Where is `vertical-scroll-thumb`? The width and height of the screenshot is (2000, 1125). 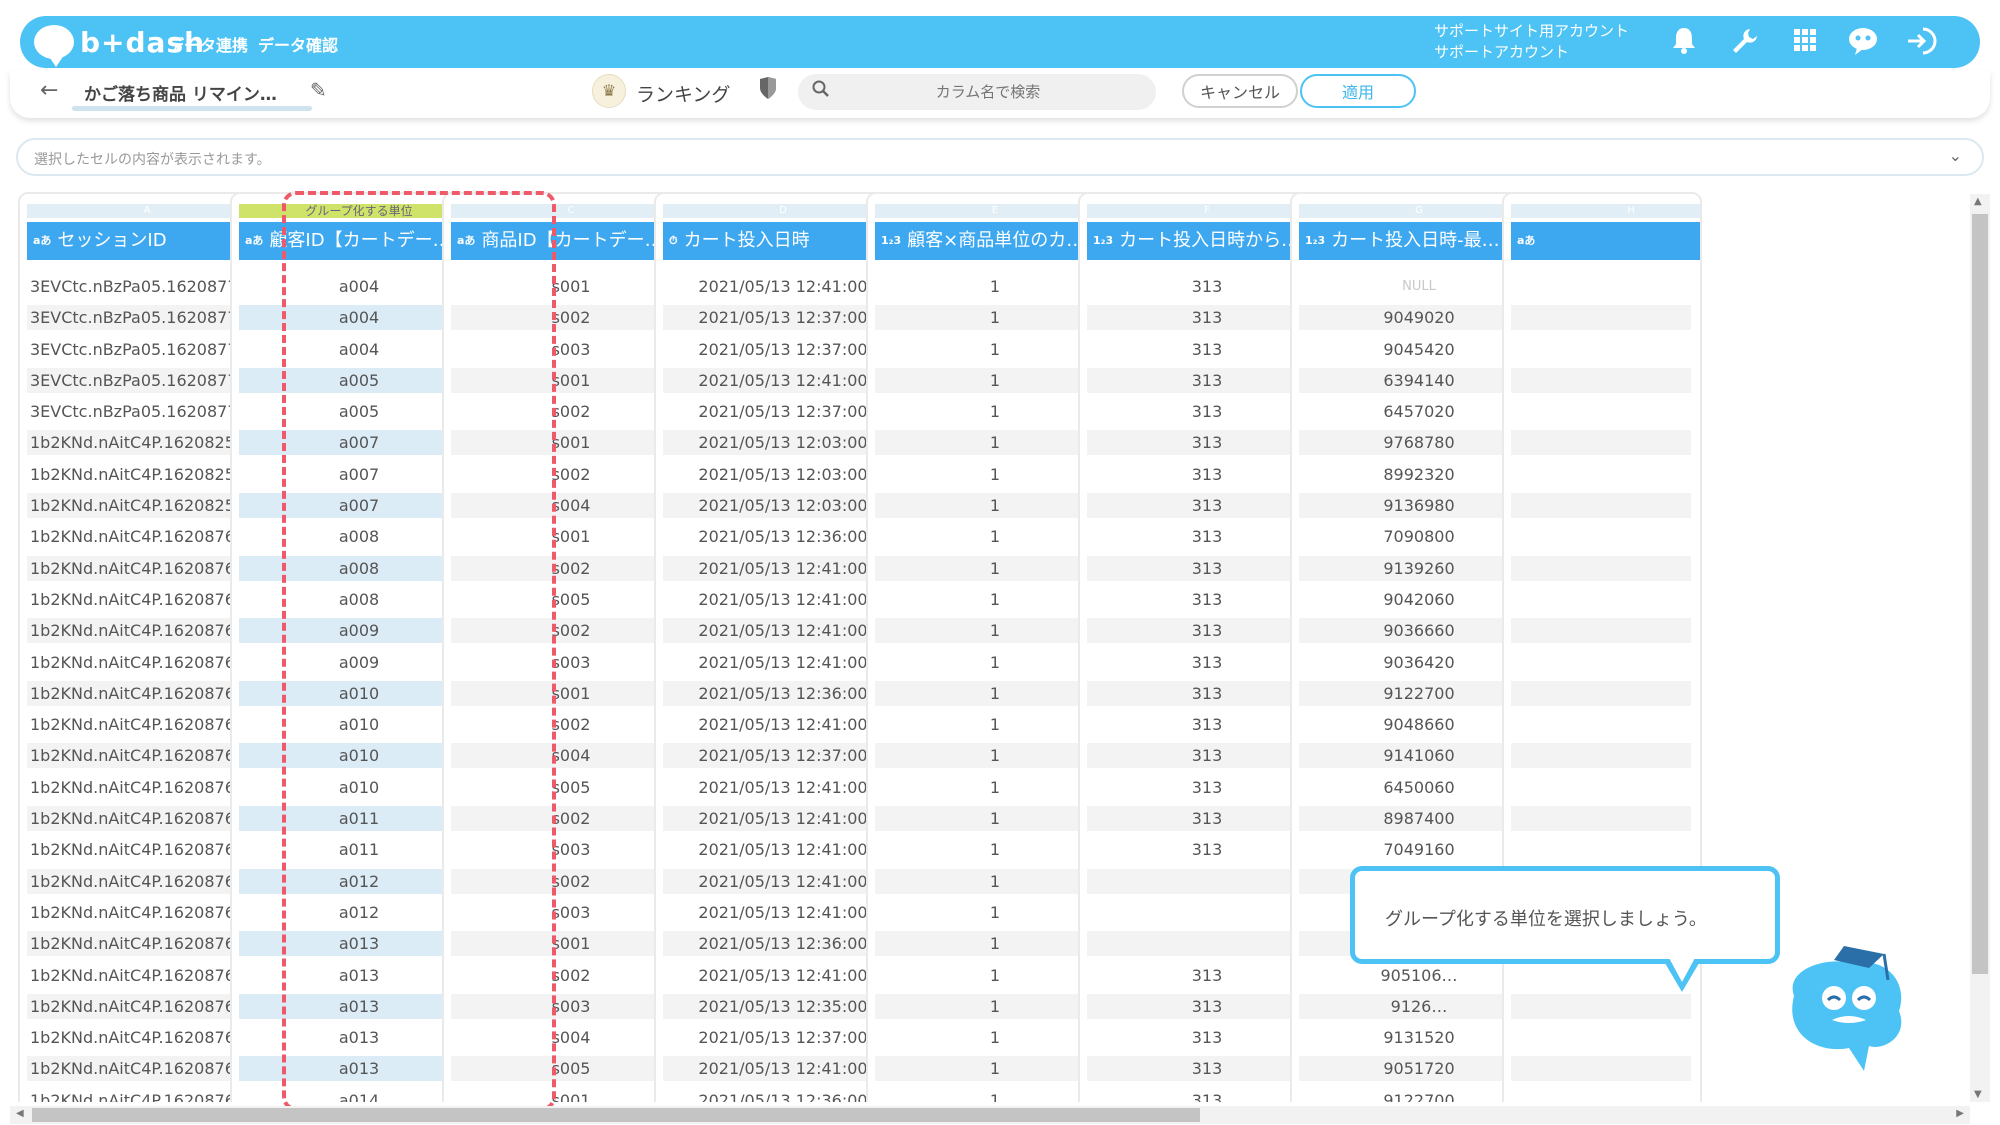
vertical-scroll-thumb is located at coordinates (1980, 594).